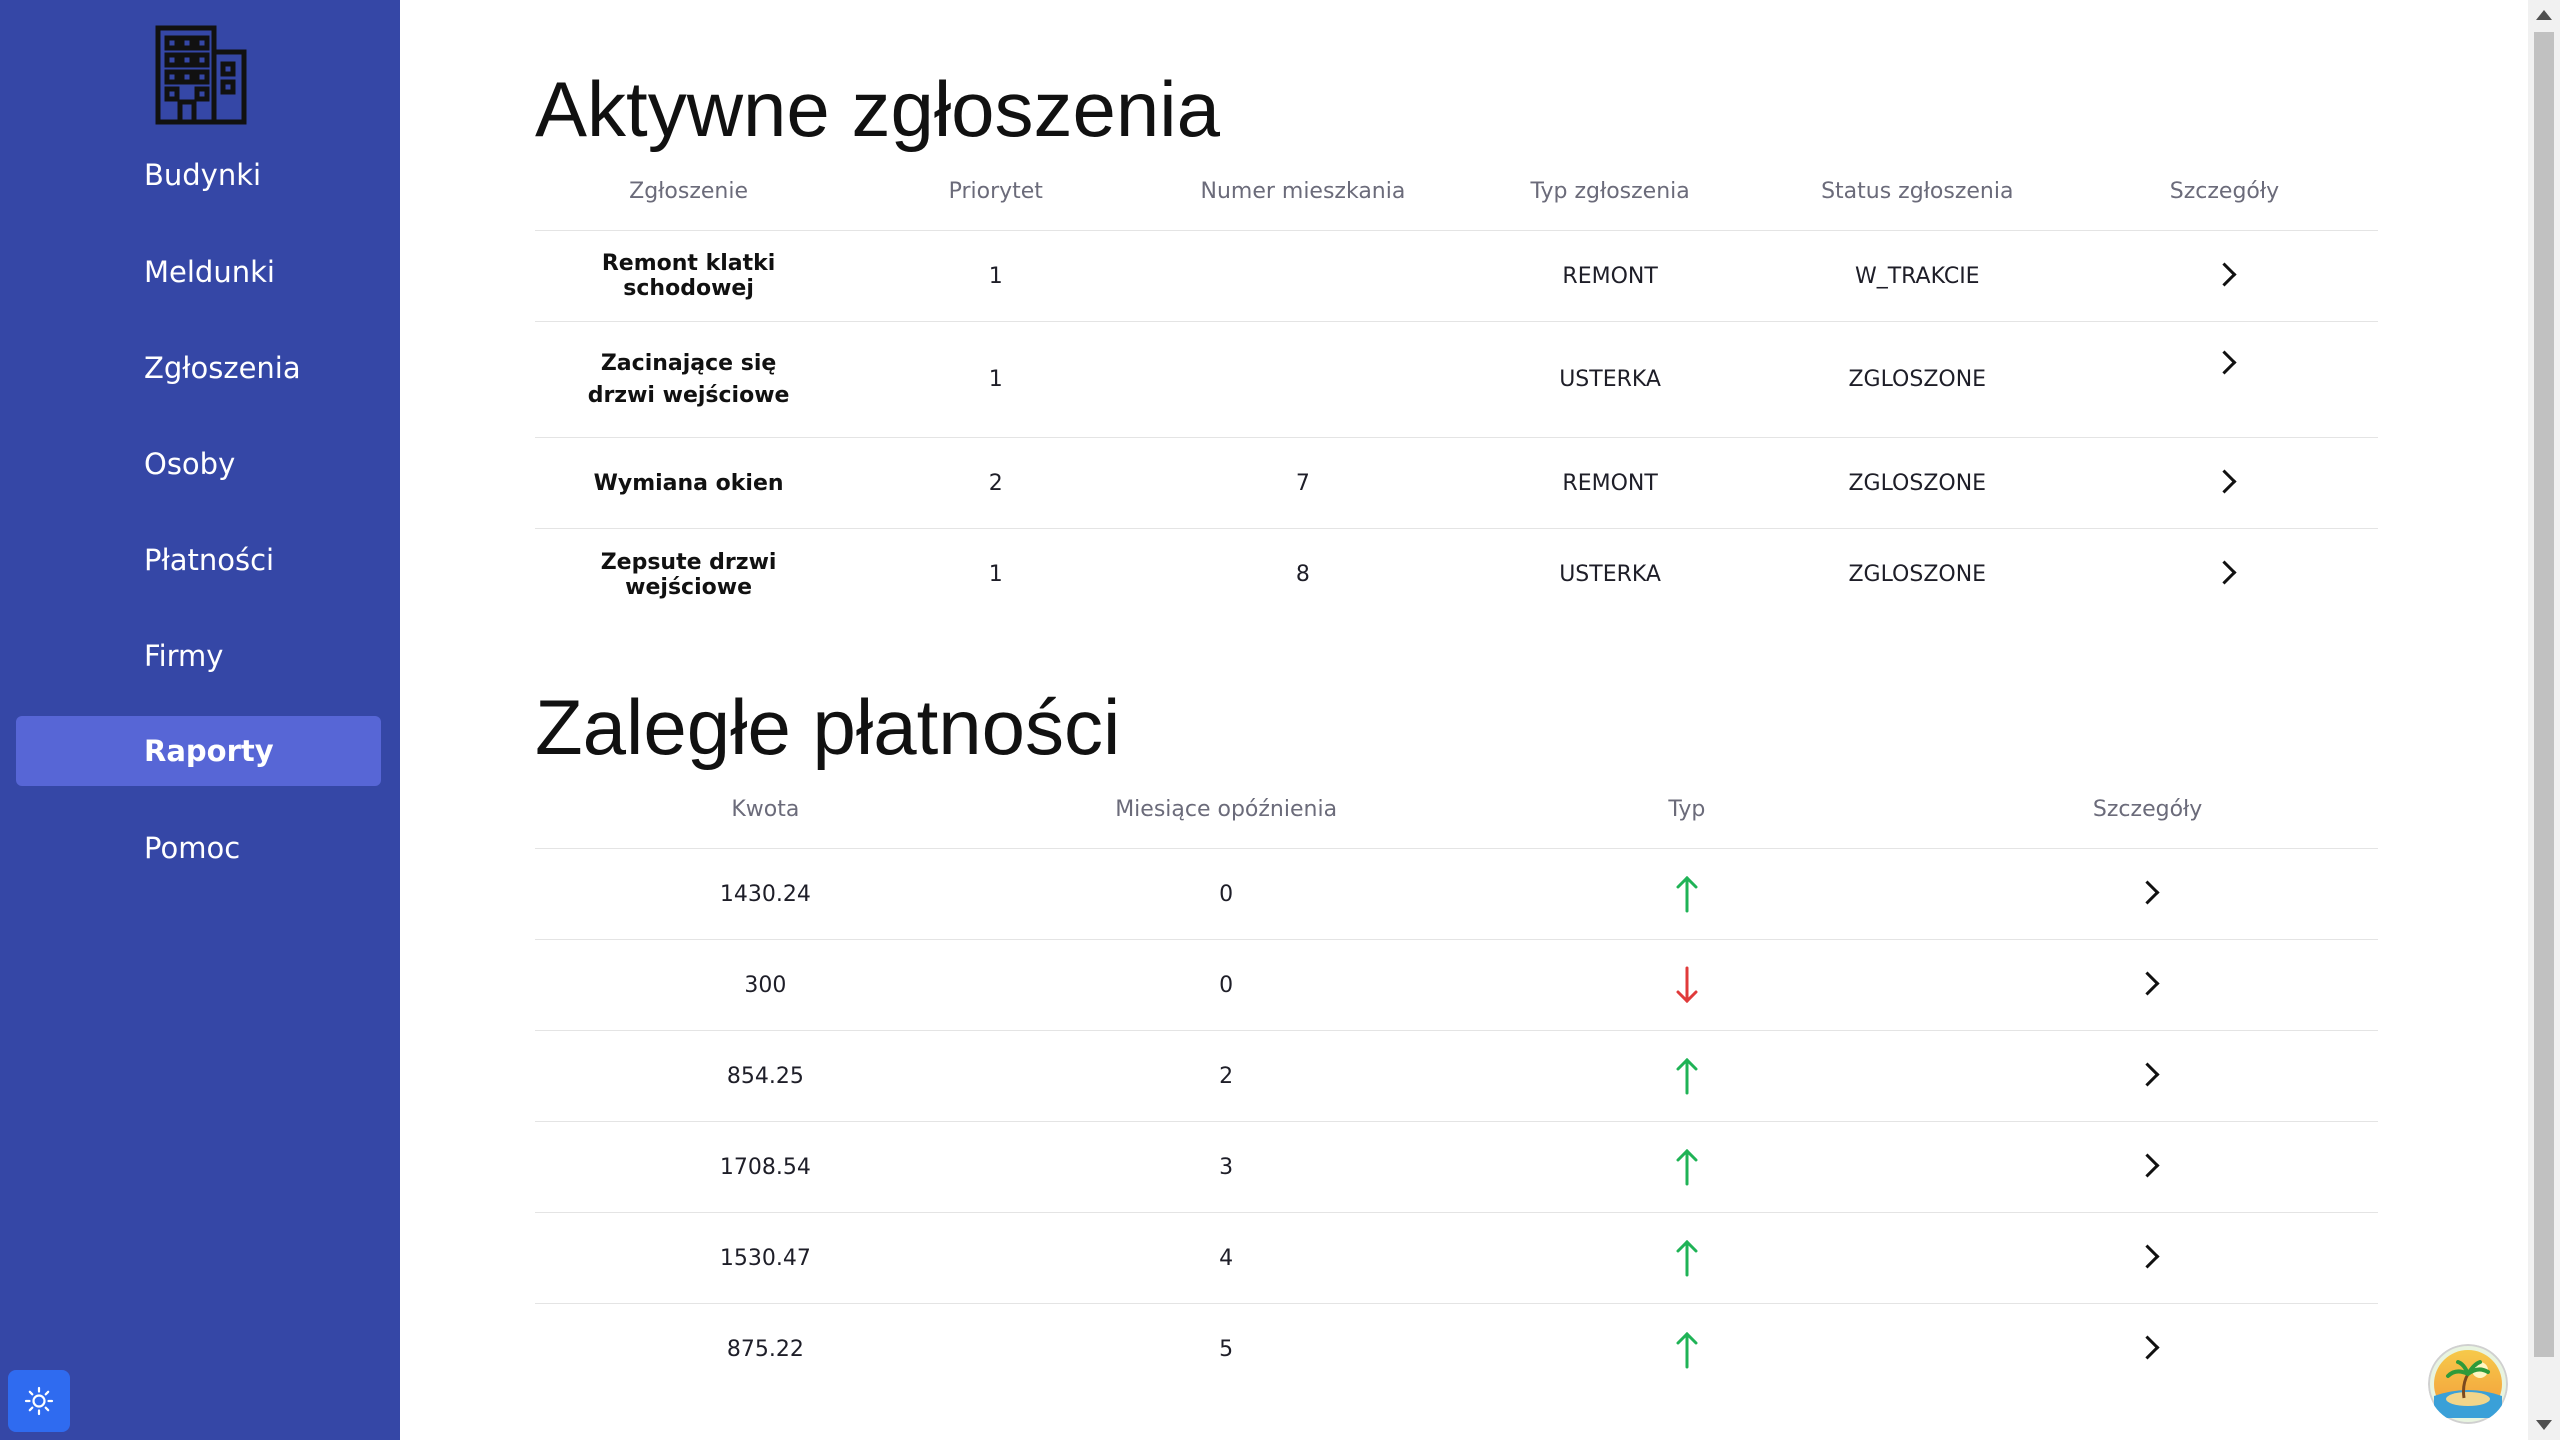  What do you see at coordinates (878, 109) in the screenshot?
I see `requests-title: Aktywne zgłoszenia` at bounding box center [878, 109].